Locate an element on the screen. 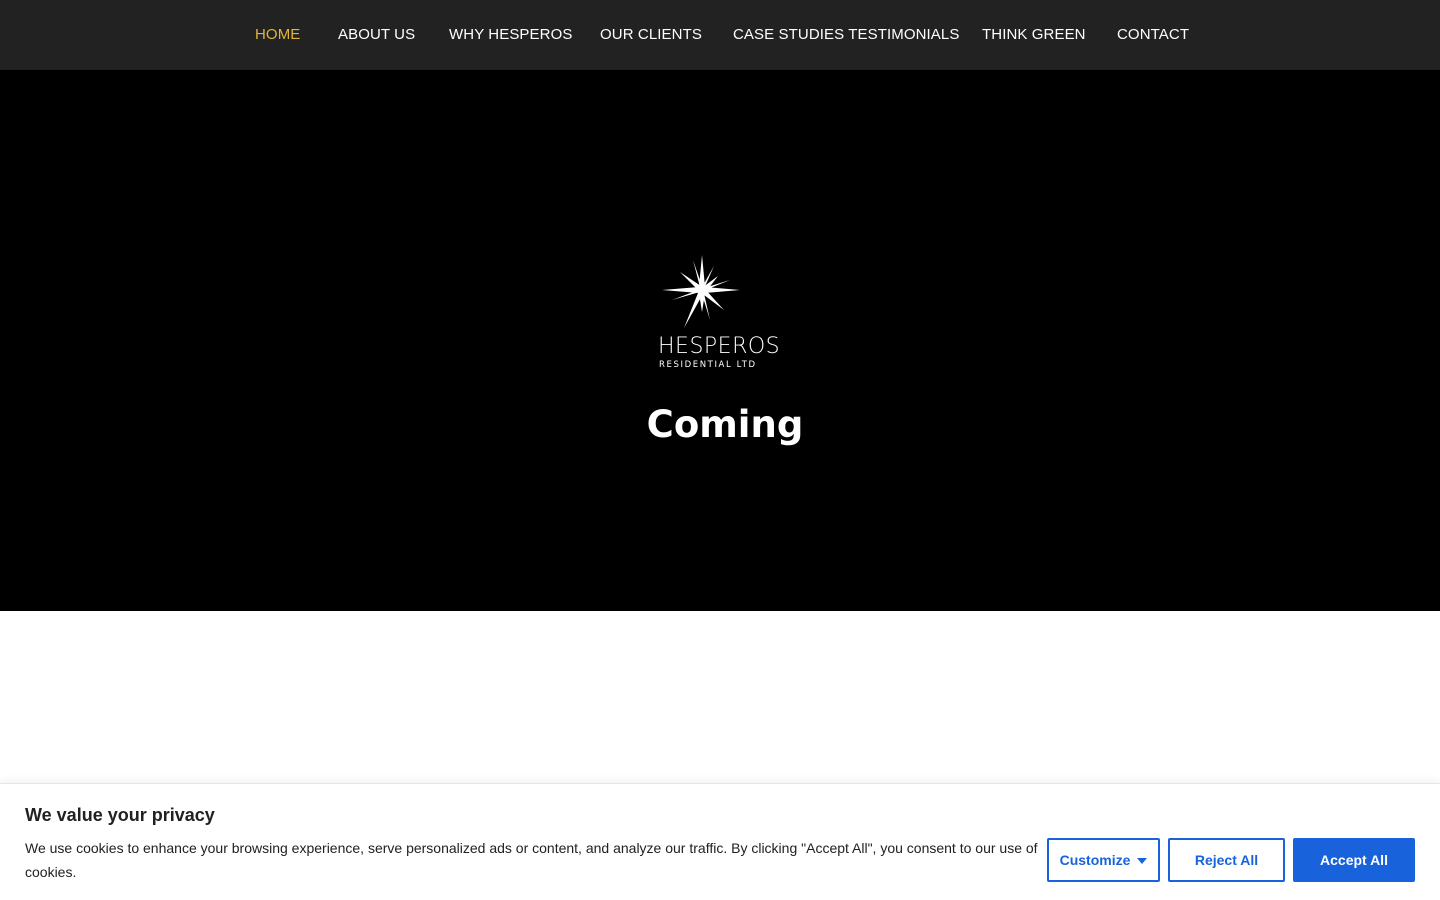 This screenshot has height=900, width=1440. nav-item-our-clients: OUR CLIENTS is located at coordinates (651, 35).